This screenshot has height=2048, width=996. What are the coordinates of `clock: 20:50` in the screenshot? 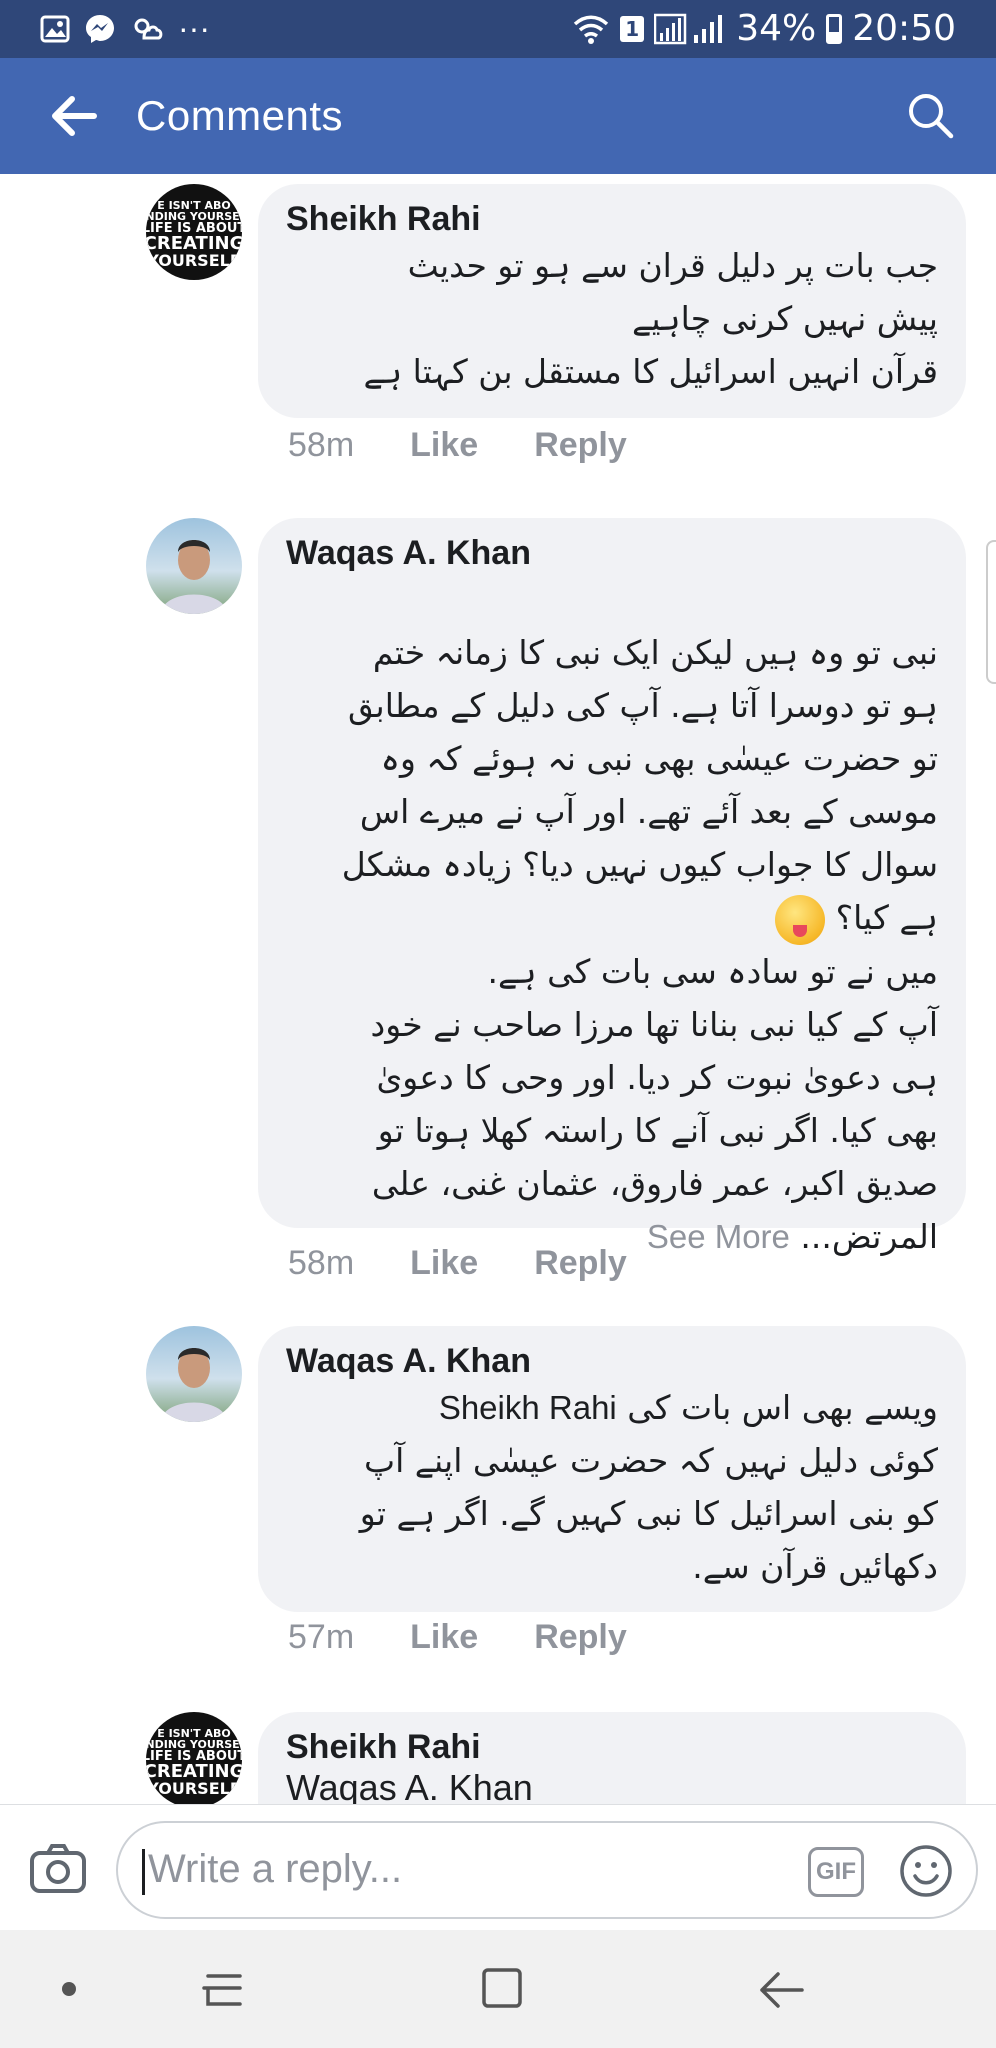 It's located at (904, 28).